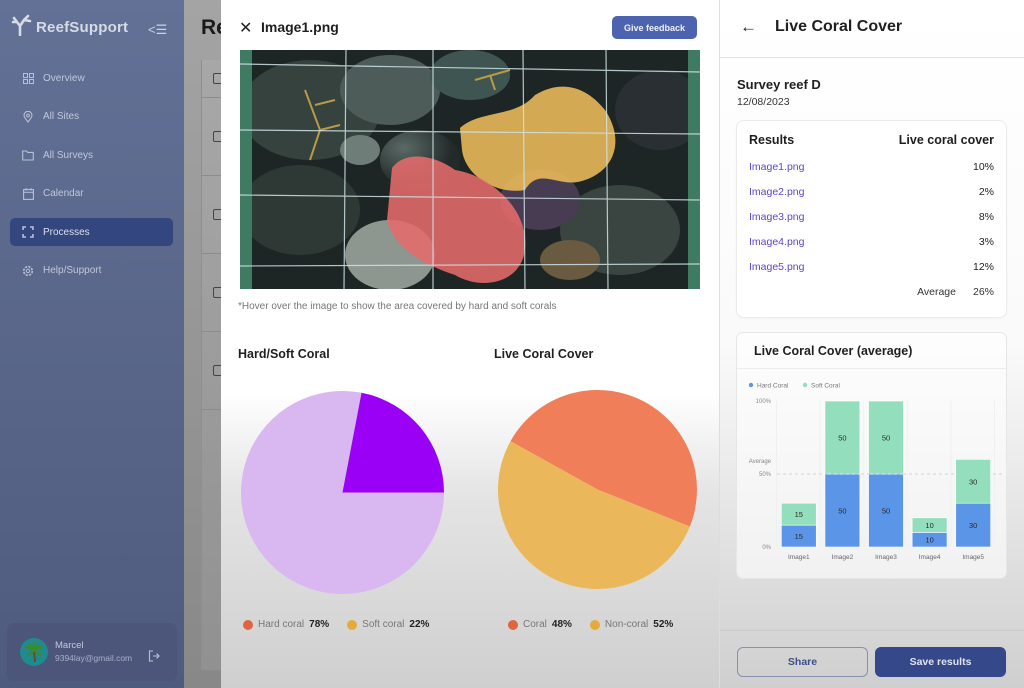 The height and width of the screenshot is (688, 1024). What do you see at coordinates (748, 27) in the screenshot?
I see `back-arrow-icon: ←` at bounding box center [748, 27].